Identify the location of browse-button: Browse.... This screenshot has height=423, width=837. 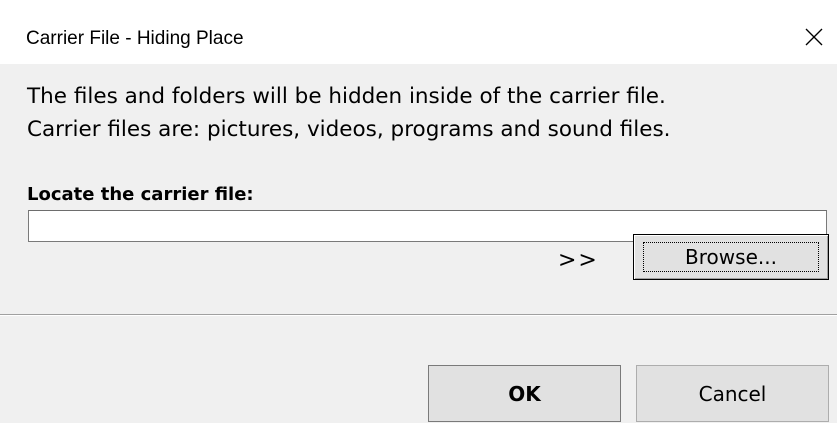
(731, 257).